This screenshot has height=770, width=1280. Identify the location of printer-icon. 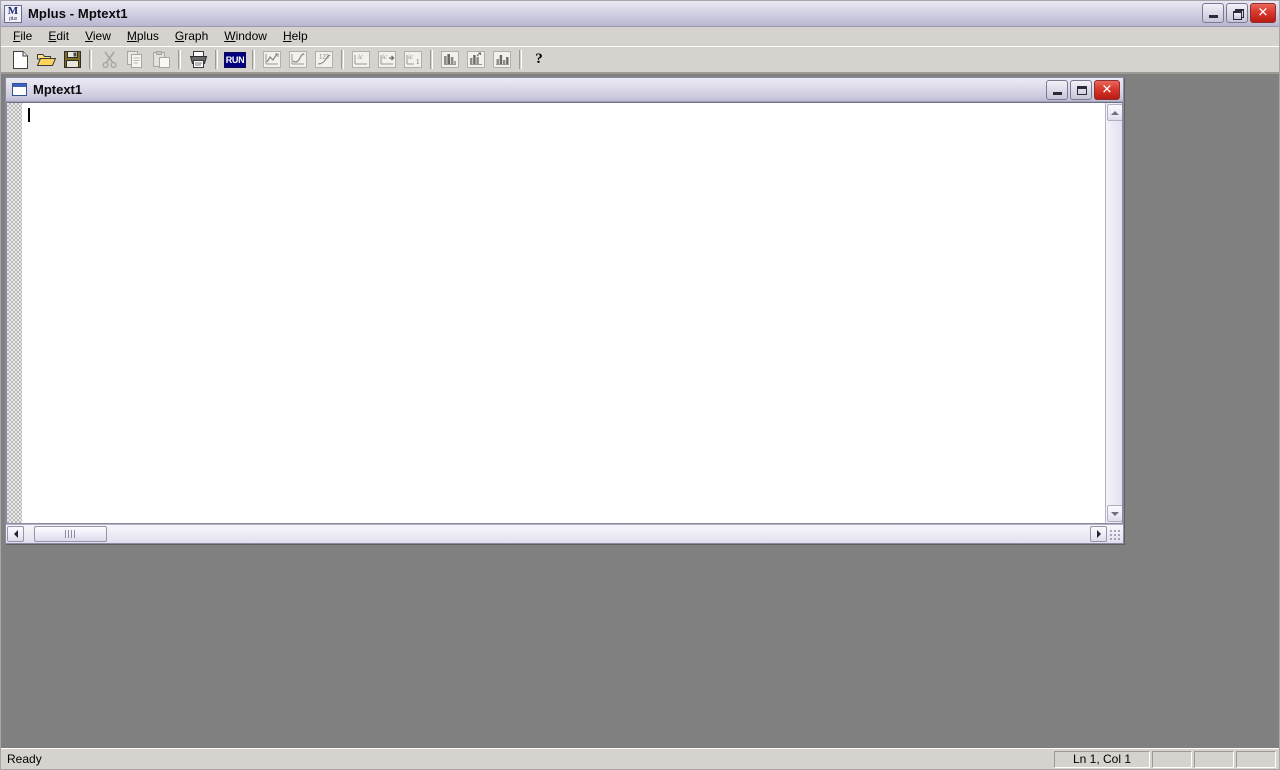
(198, 59).